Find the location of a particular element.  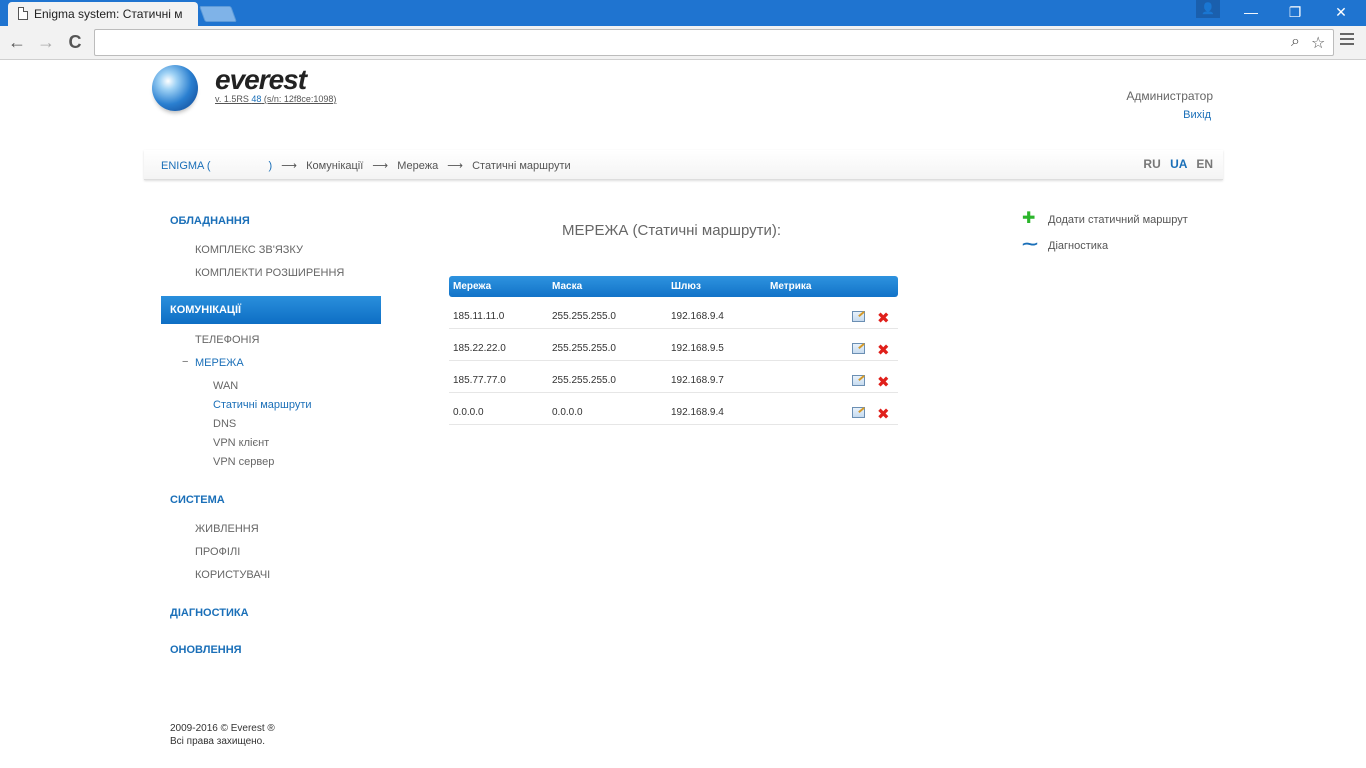

bookmark-star-icon: ☆ is located at coordinates (1318, 43).